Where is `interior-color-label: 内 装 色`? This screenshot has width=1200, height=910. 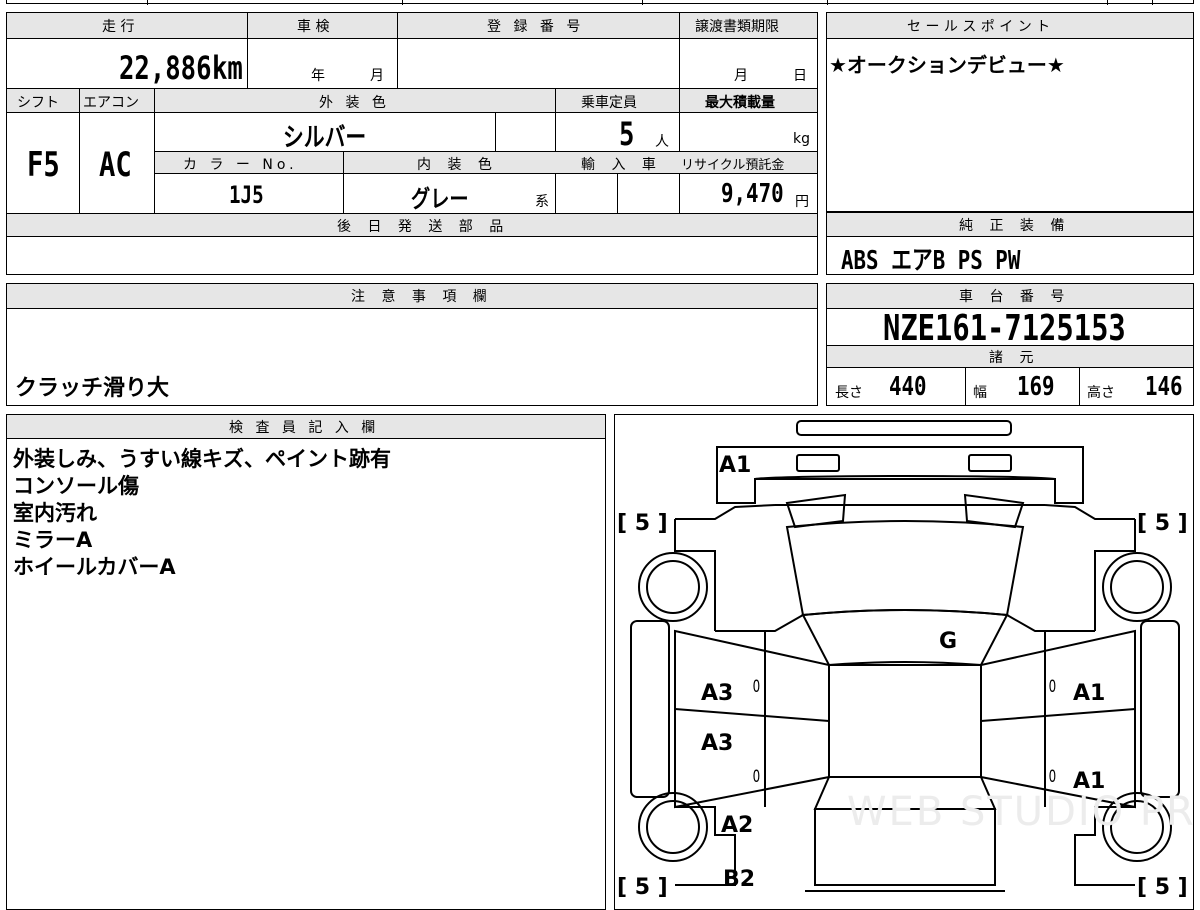 interior-color-label: 内 装 色 is located at coordinates (457, 165).